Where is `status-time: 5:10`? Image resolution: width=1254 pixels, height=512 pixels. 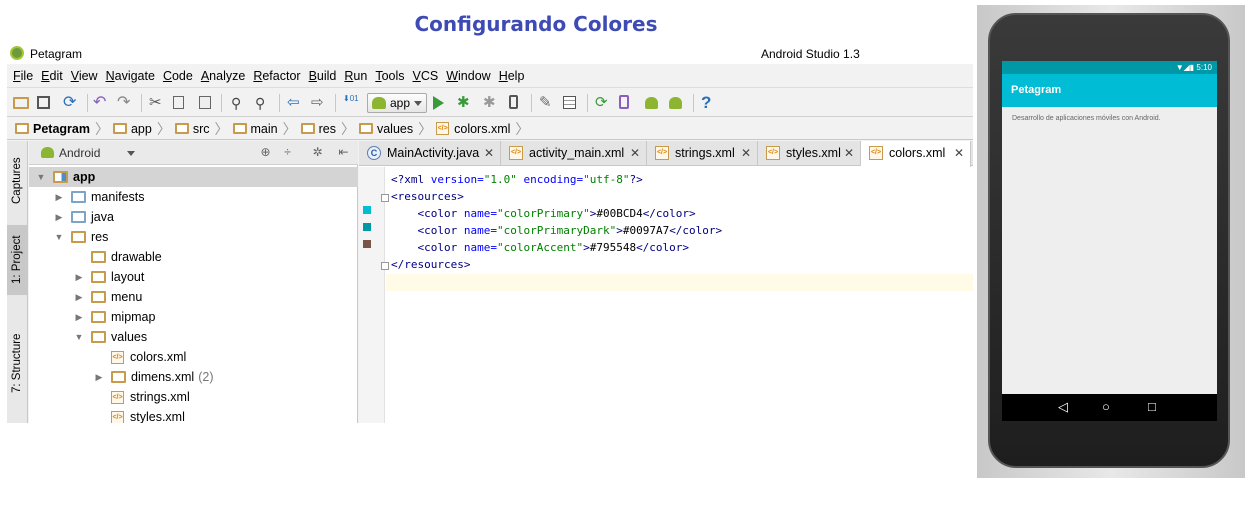
status-time: 5:10 is located at coordinates (1204, 67).